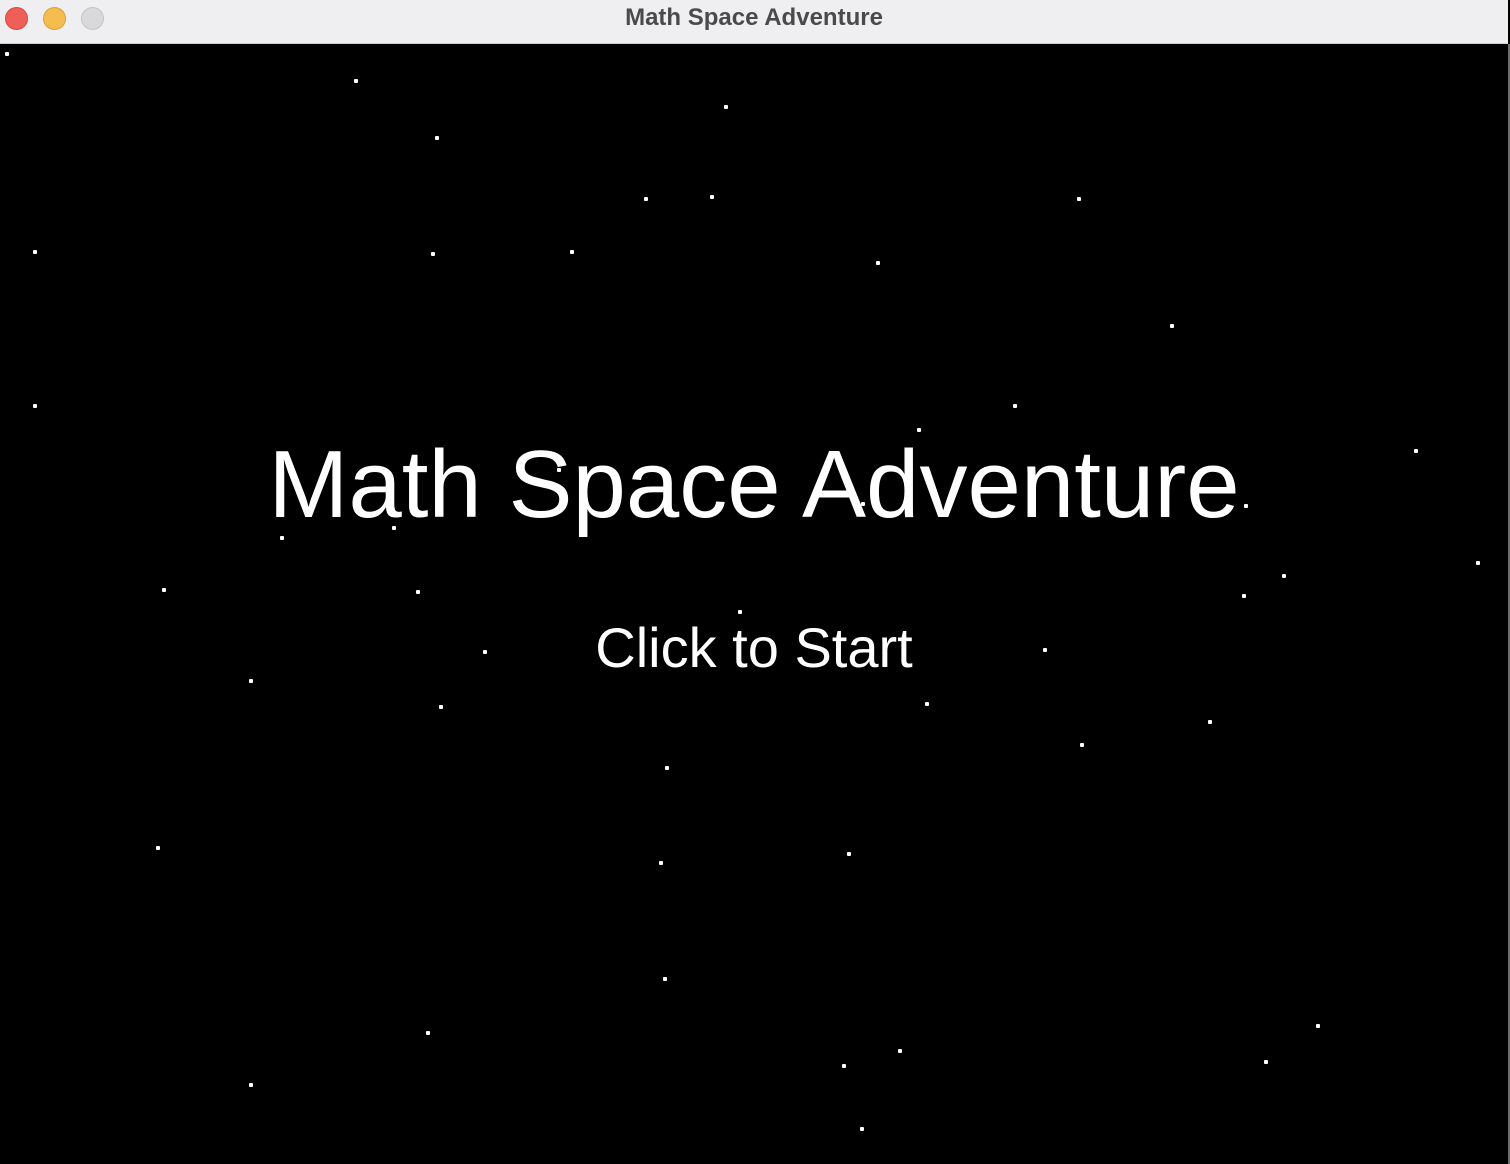 Image resolution: width=1510 pixels, height=1164 pixels. Describe the element at coordinates (754, 17) in the screenshot. I see `window-title: Math Space Adventure` at that location.